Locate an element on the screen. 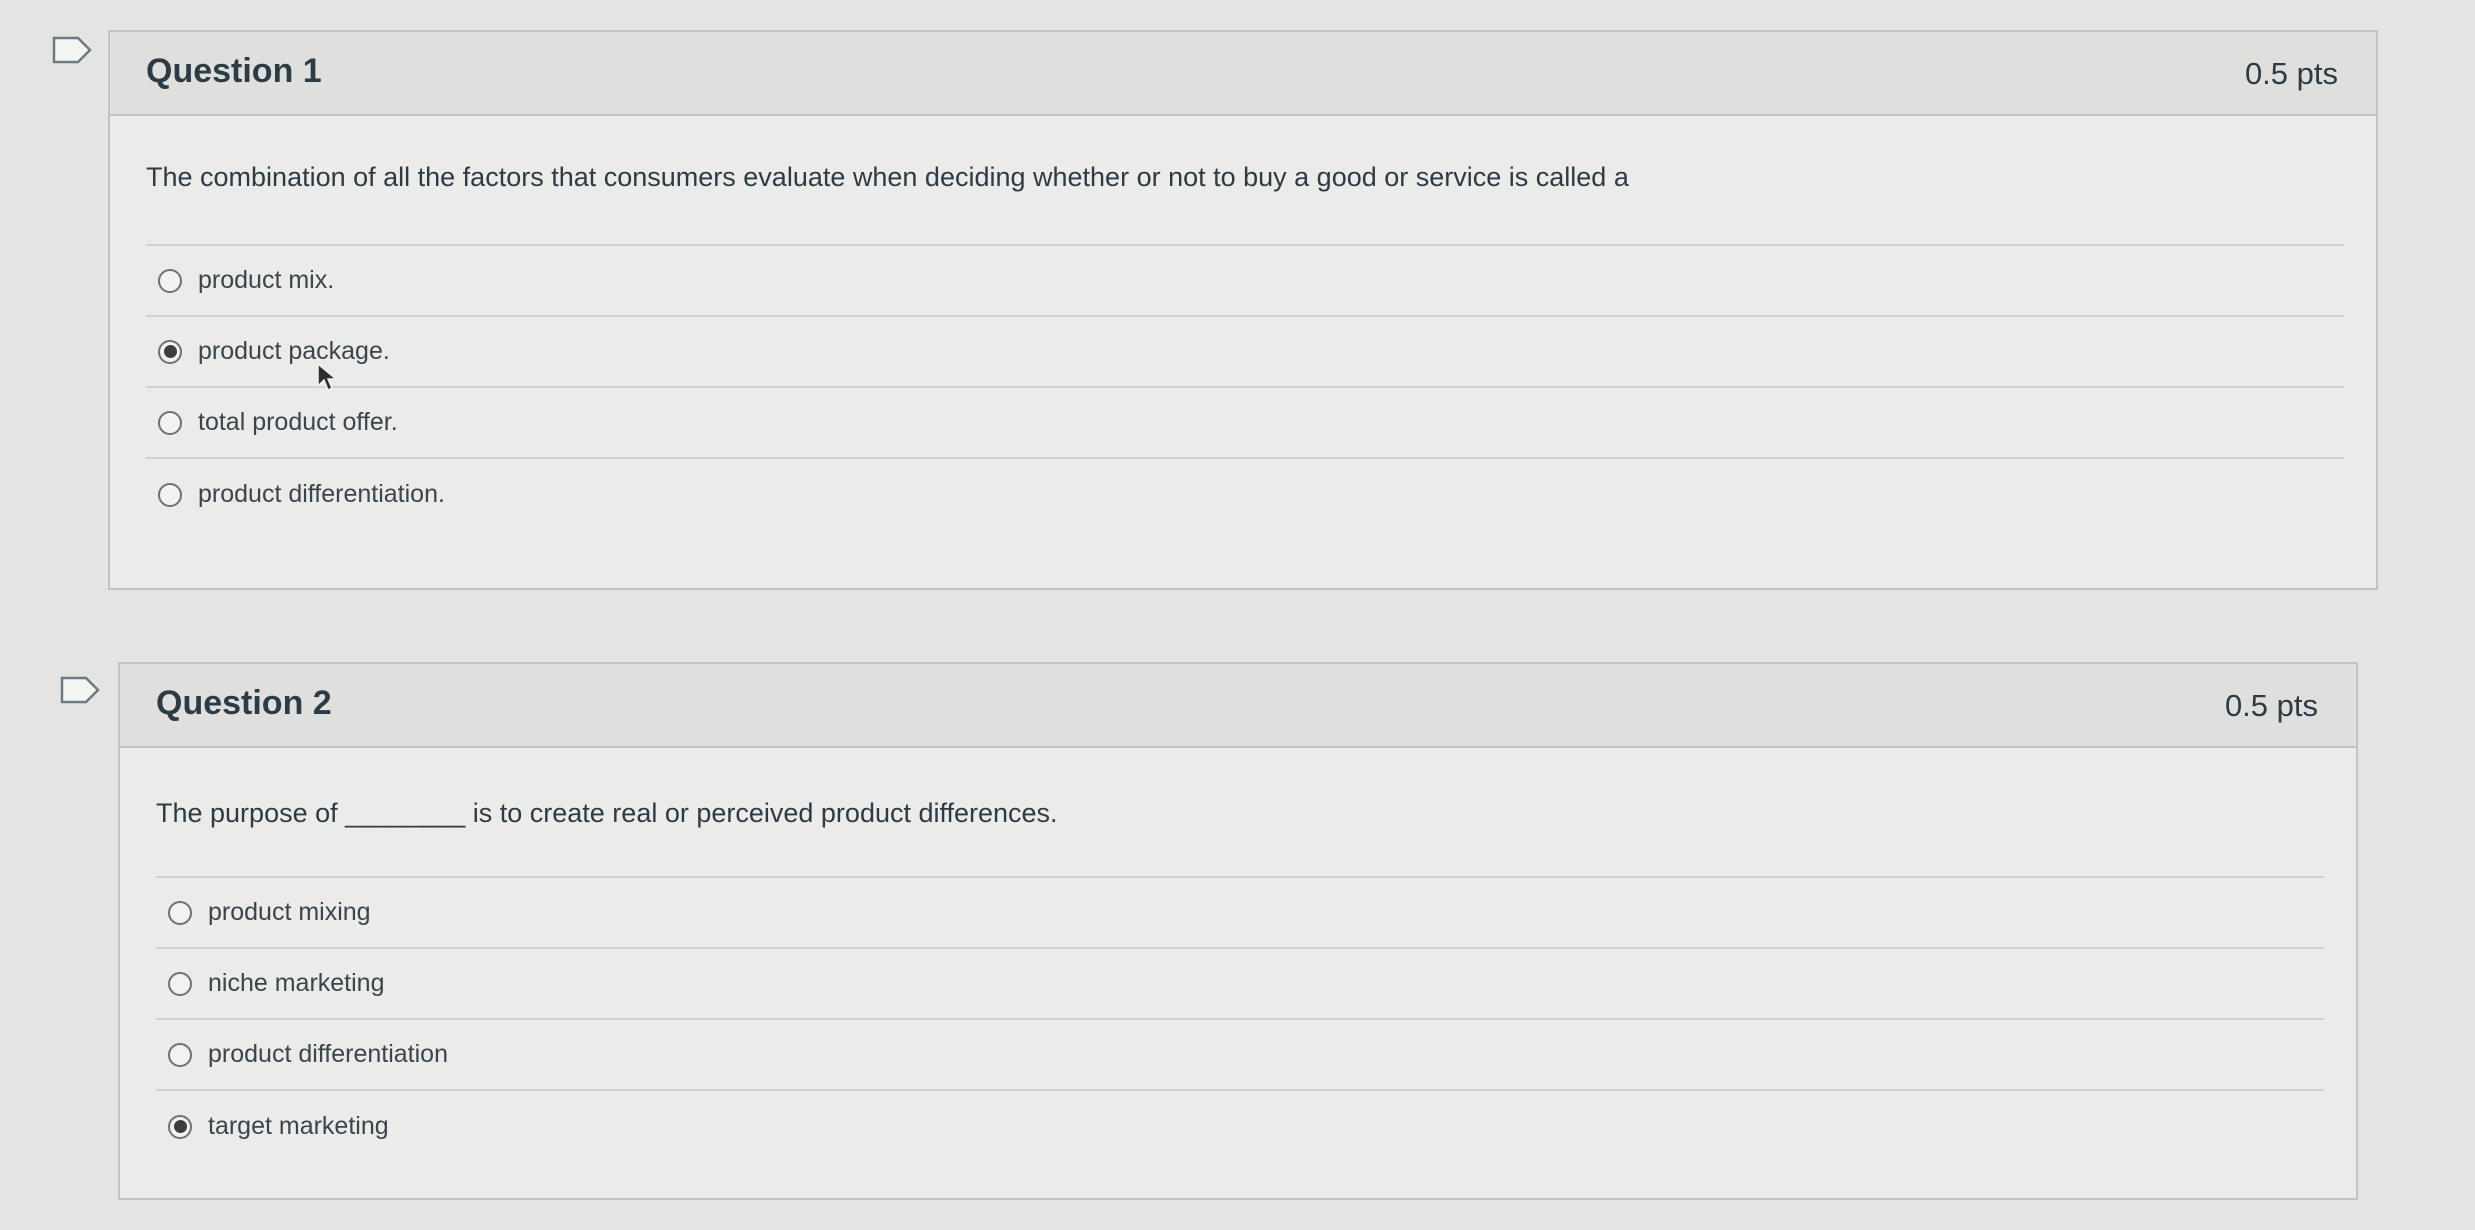 Image resolution: width=2475 pixels, height=1230 pixels. answer-label: product mixing is located at coordinates (289, 912).